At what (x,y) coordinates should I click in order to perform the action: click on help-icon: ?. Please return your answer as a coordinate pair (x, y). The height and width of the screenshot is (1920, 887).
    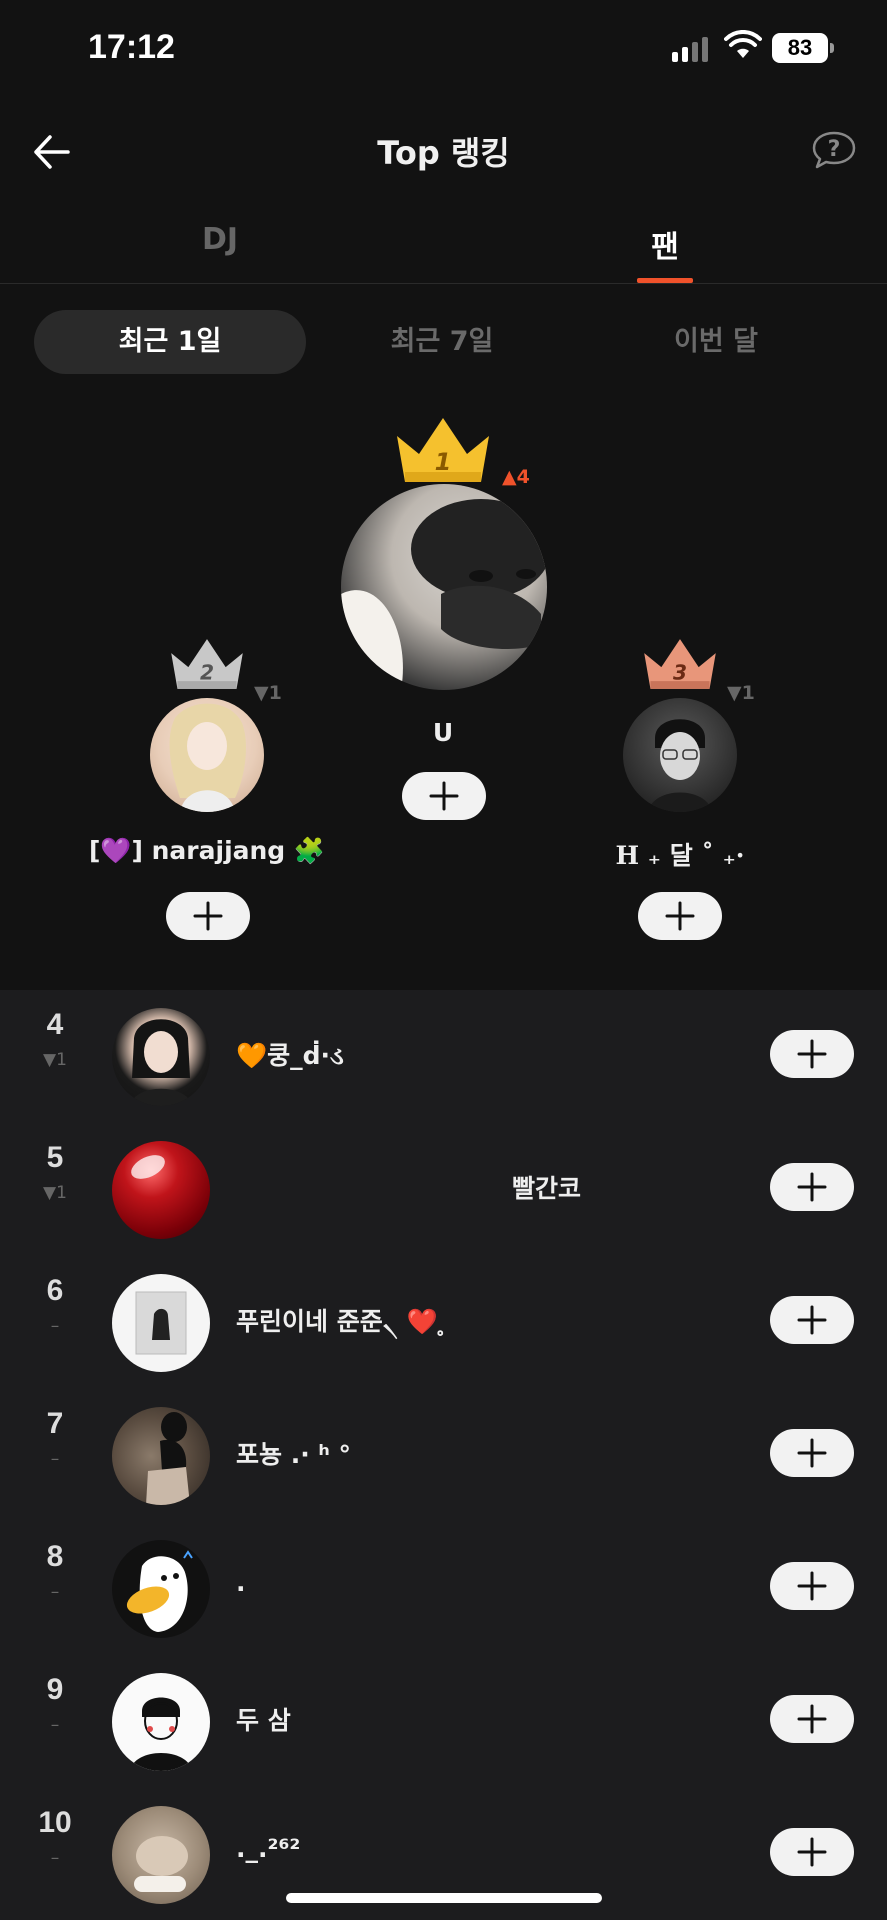
    Looking at the image, I should click on (834, 150).